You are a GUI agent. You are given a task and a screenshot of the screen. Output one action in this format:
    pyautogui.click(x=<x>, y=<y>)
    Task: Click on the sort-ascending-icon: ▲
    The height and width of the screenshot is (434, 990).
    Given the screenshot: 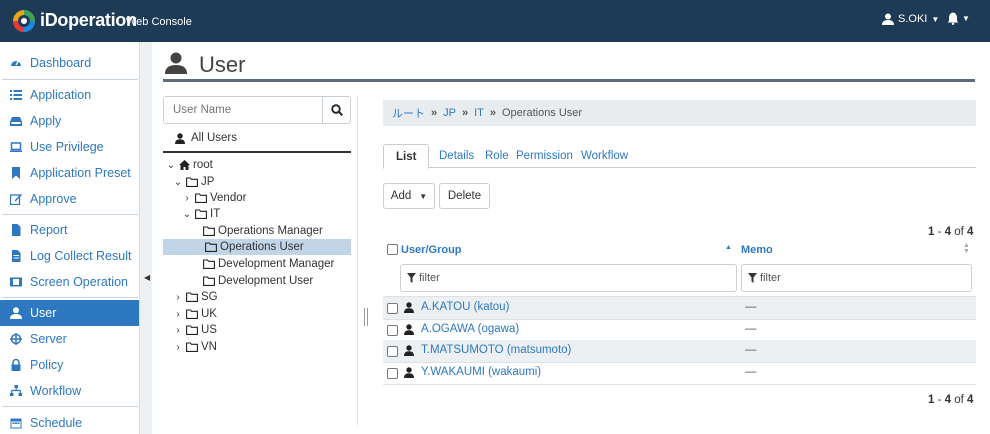 What is the action you would take?
    pyautogui.click(x=728, y=247)
    